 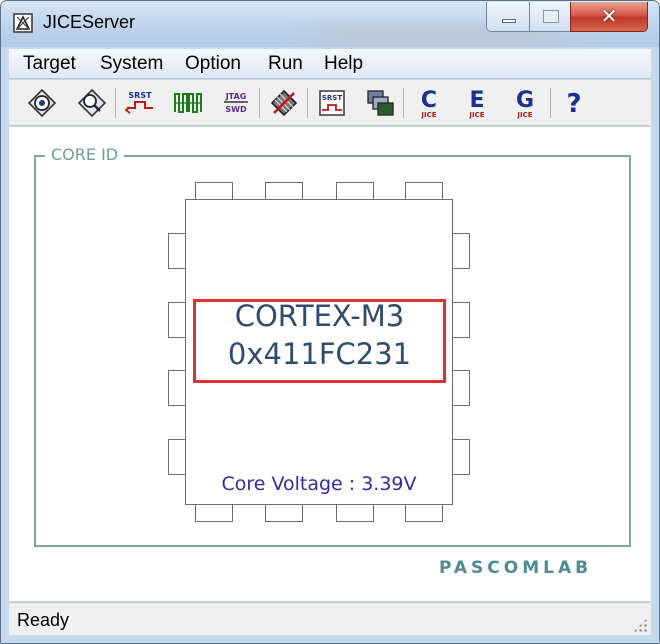 I want to click on svg-text: E, so click(x=476, y=100).